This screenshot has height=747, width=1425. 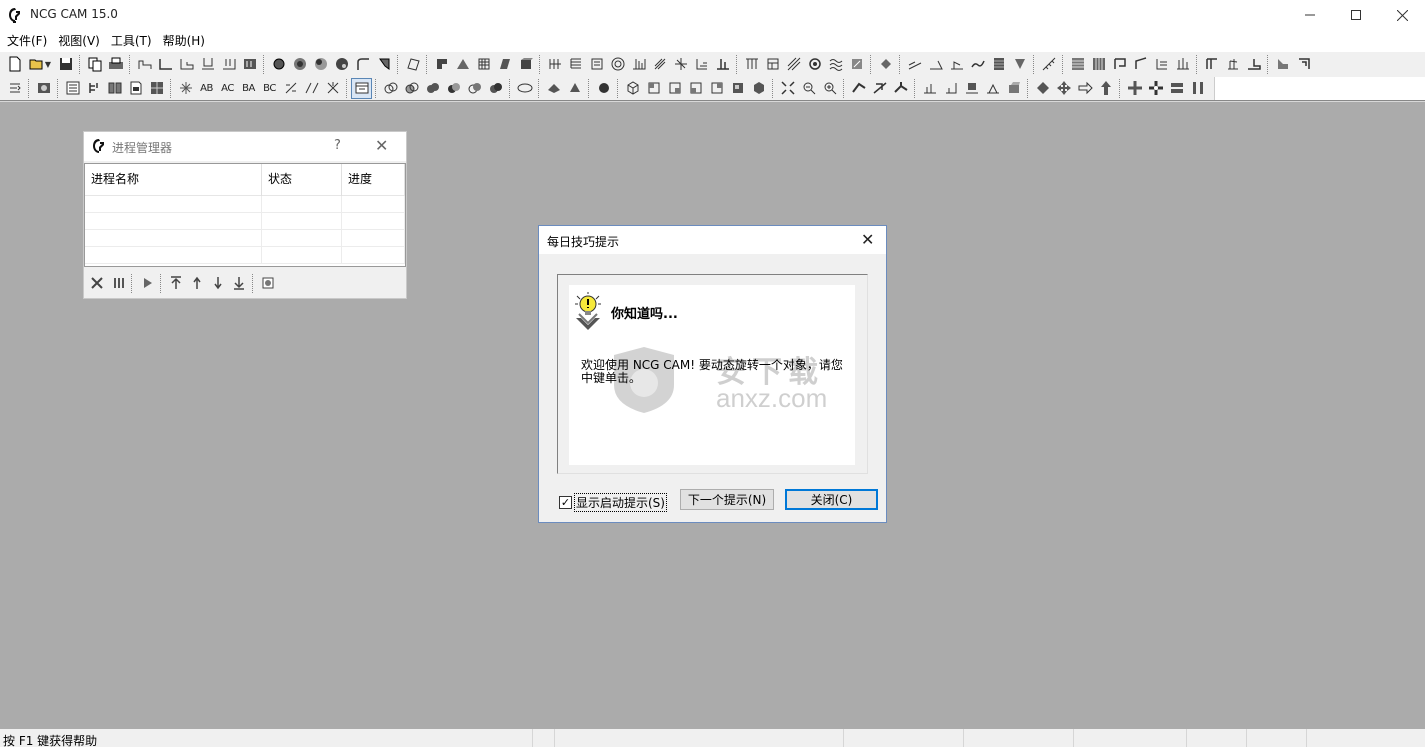 What do you see at coordinates (680, 64) in the screenshot?
I see `path-6-icon` at bounding box center [680, 64].